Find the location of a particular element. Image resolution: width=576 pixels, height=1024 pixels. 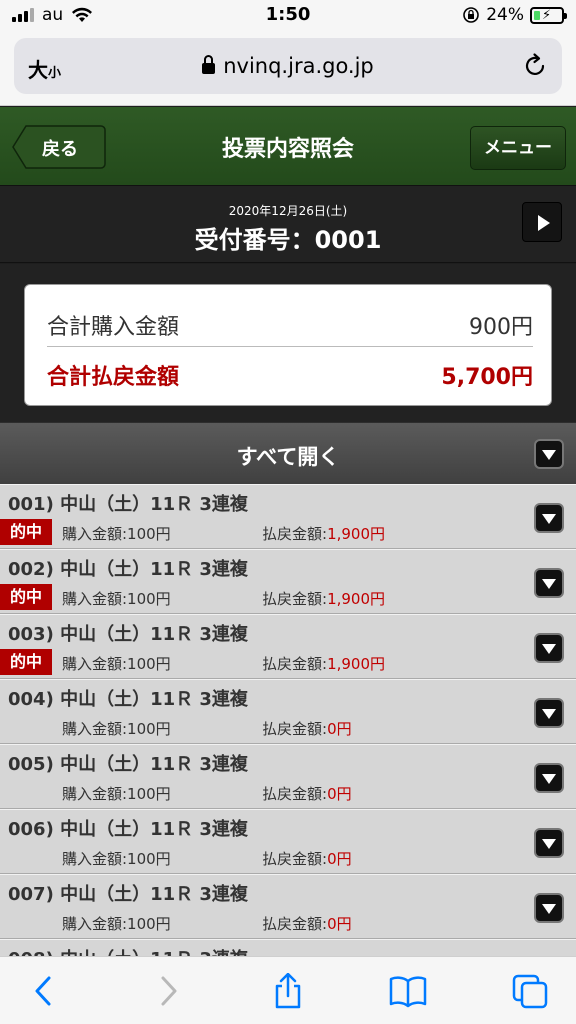

receipt-date: 2020年12月26日(土) is located at coordinates (288, 211).